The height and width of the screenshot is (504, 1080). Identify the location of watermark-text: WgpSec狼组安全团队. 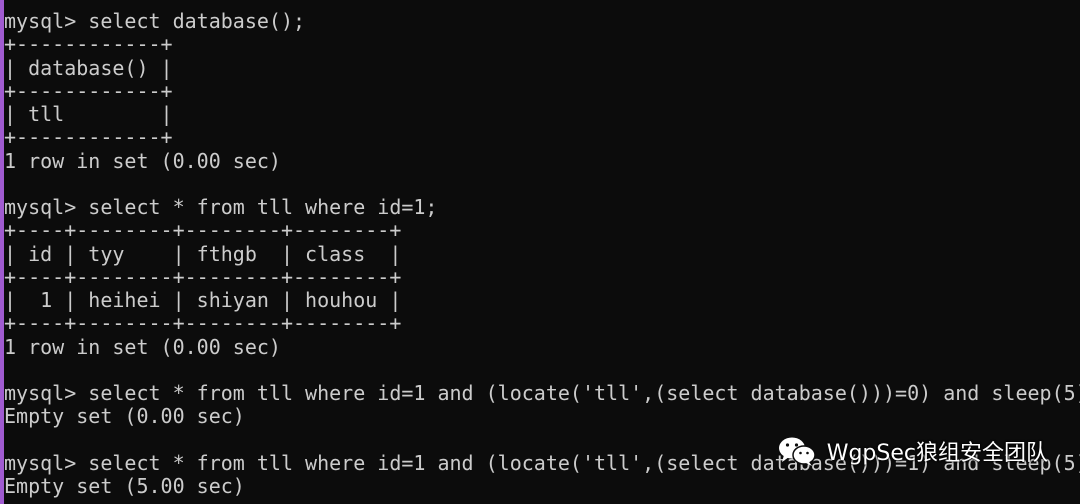
(937, 453).